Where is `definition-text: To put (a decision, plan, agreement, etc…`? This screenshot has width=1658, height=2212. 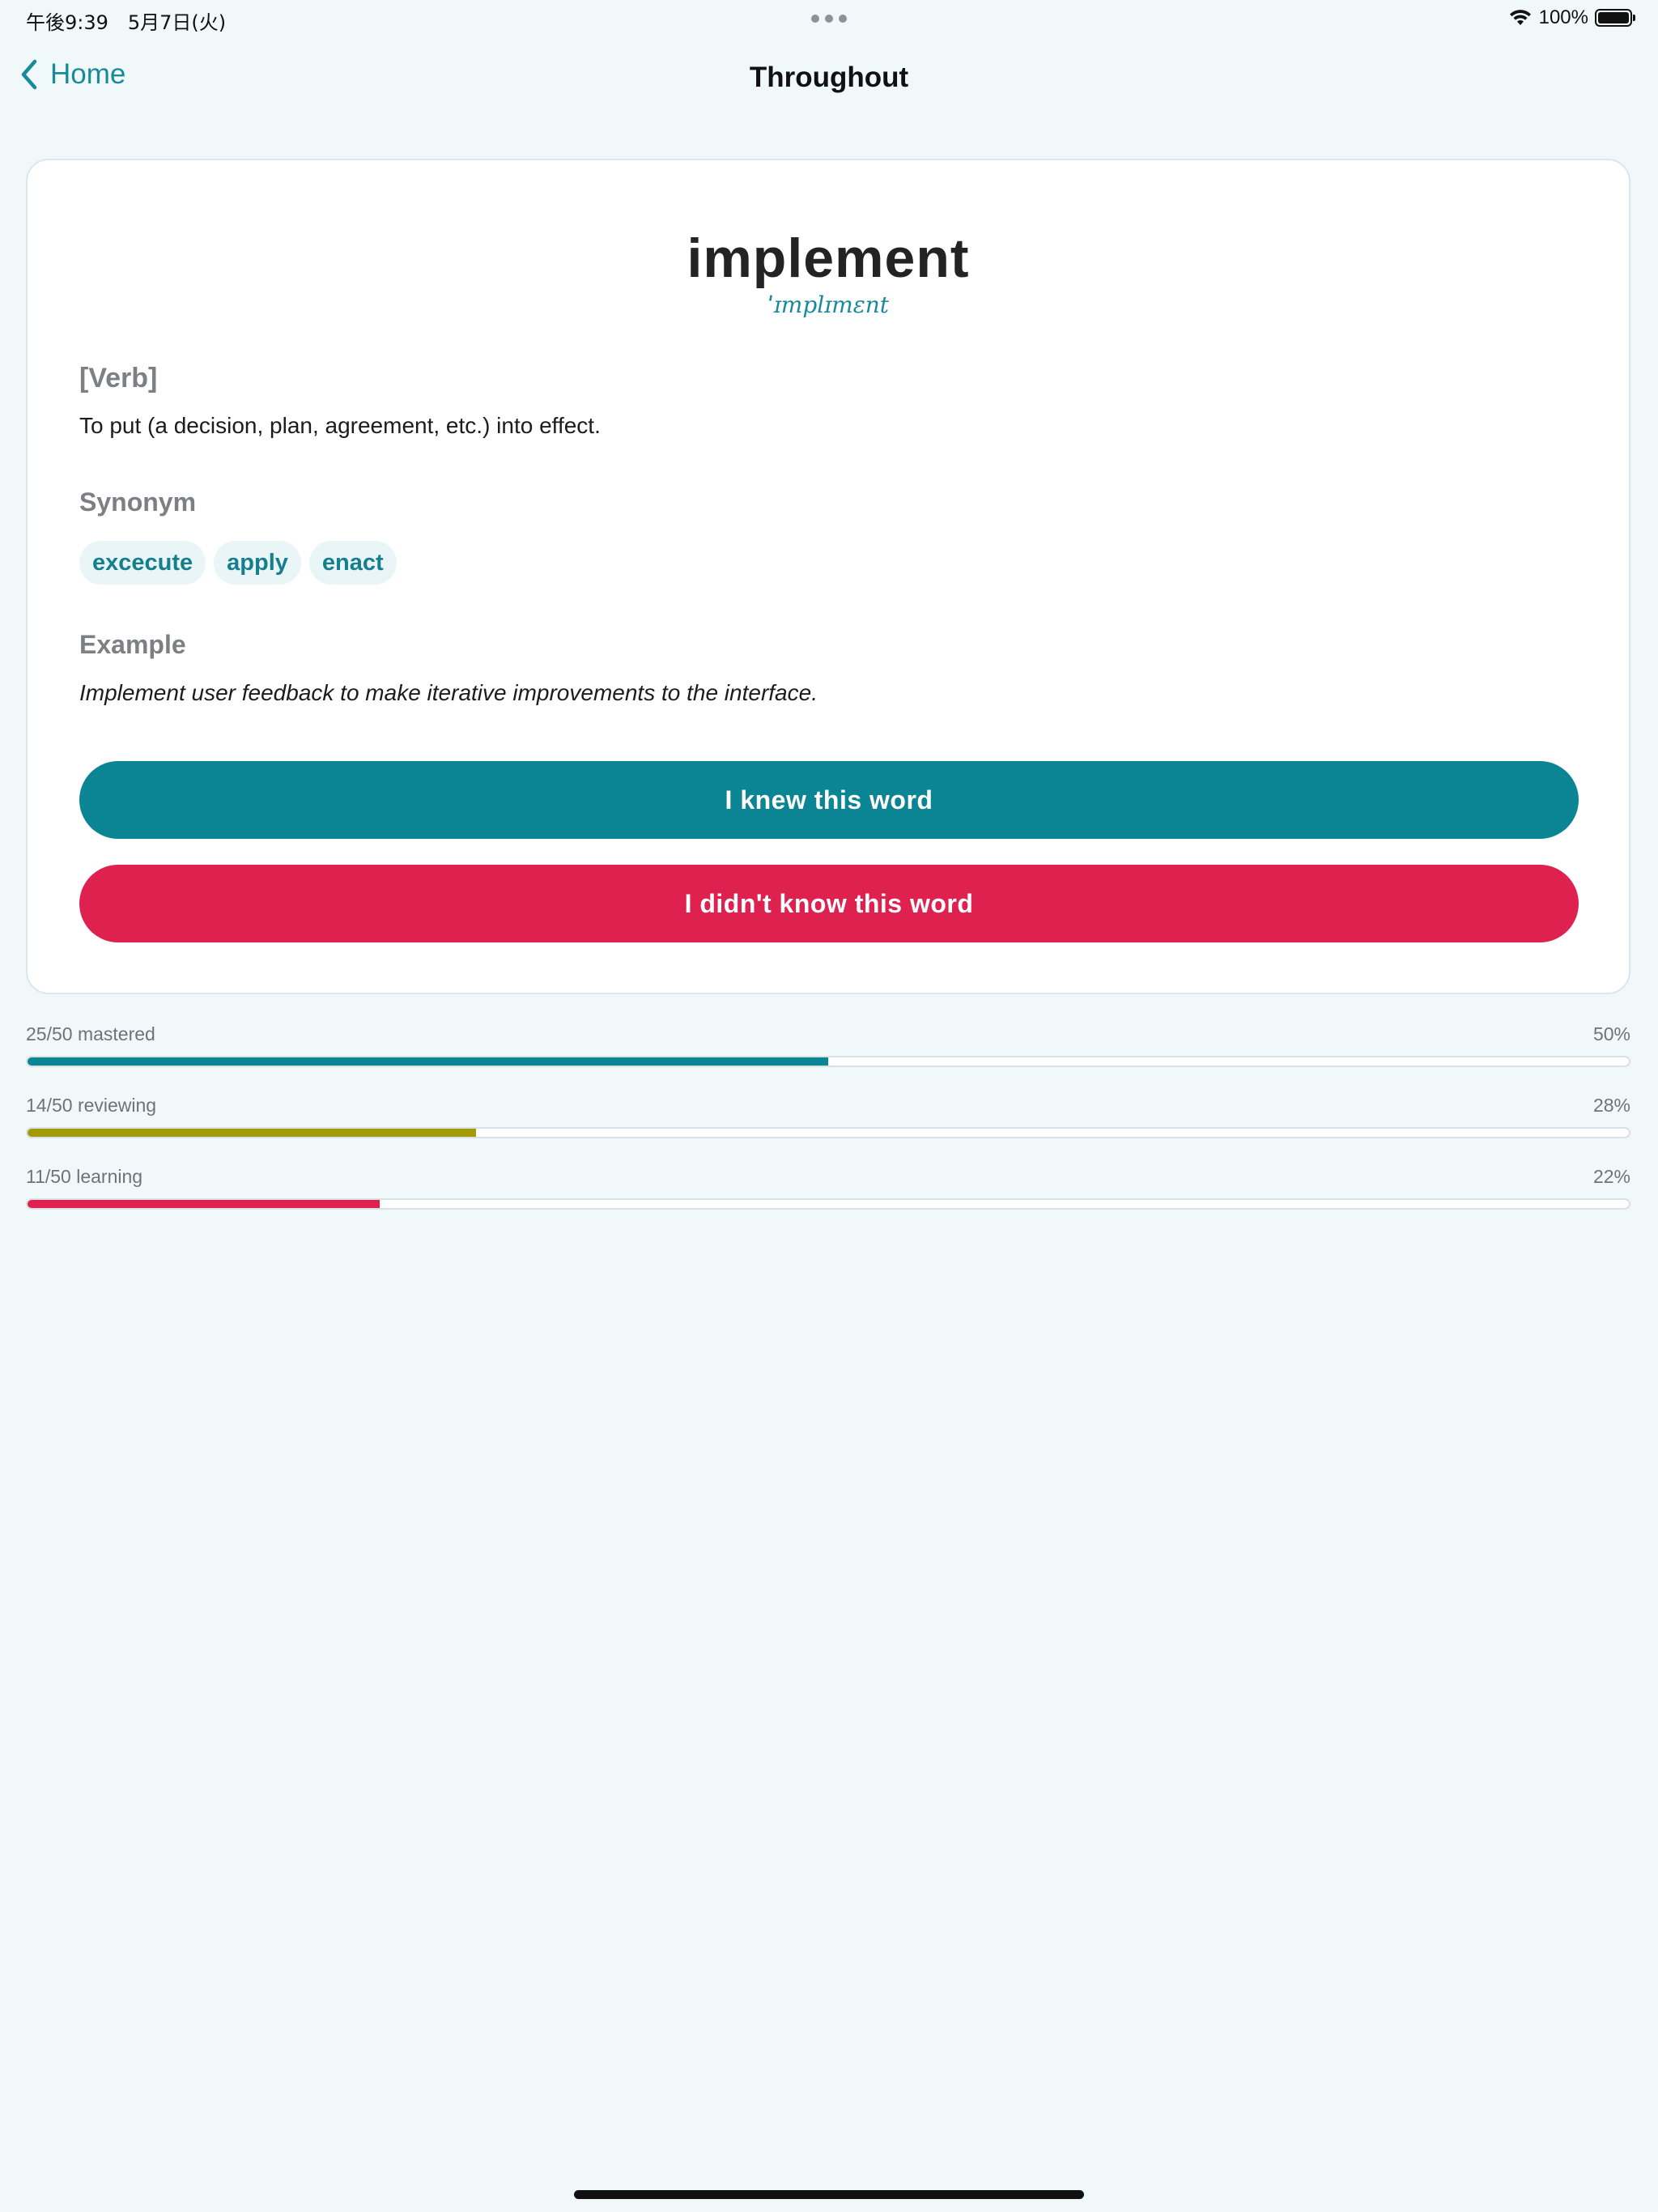
definition-text: To put (a decision, plan, agreement, etc… is located at coordinates (340, 426).